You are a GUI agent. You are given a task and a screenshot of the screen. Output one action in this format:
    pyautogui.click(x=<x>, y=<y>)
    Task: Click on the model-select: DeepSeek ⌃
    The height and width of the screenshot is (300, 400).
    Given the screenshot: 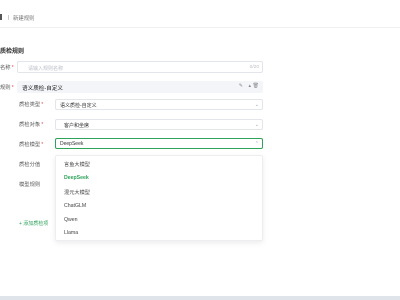 What is the action you would take?
    pyautogui.click(x=159, y=143)
    